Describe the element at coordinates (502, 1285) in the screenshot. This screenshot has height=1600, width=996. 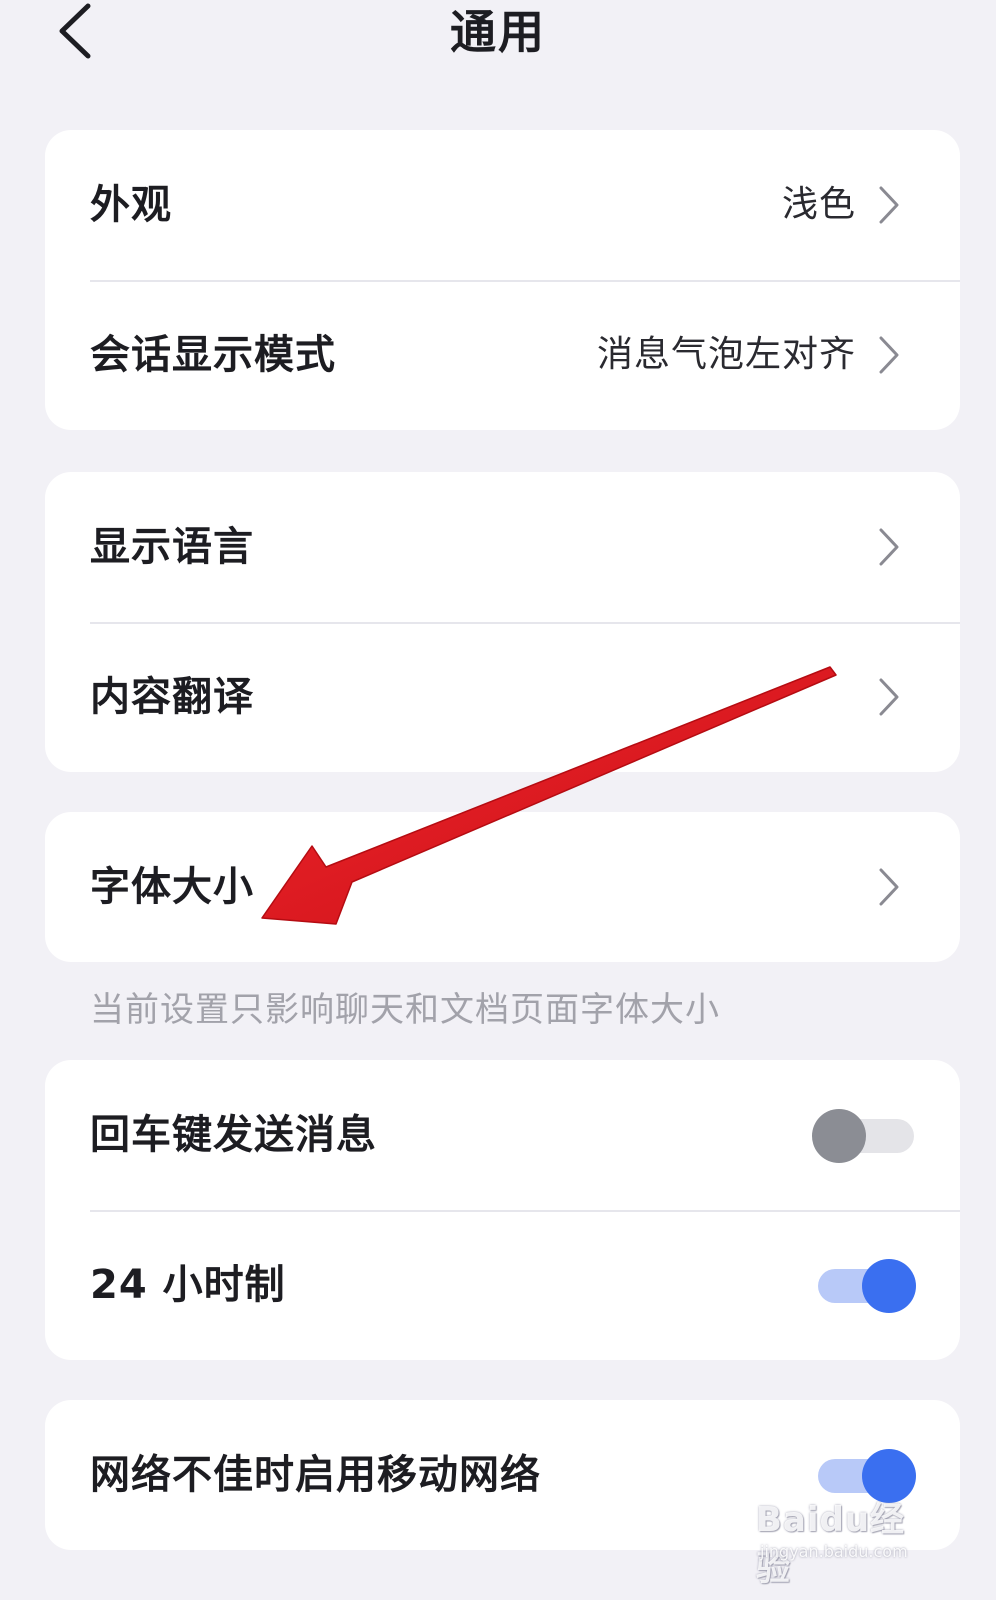
I see `clock-24h-row: 24 小时制` at that location.